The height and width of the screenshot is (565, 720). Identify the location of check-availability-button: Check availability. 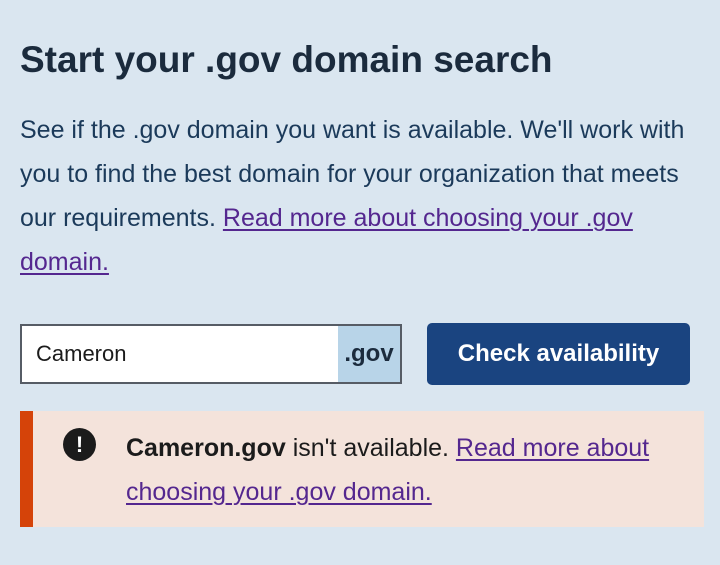
(558, 354).